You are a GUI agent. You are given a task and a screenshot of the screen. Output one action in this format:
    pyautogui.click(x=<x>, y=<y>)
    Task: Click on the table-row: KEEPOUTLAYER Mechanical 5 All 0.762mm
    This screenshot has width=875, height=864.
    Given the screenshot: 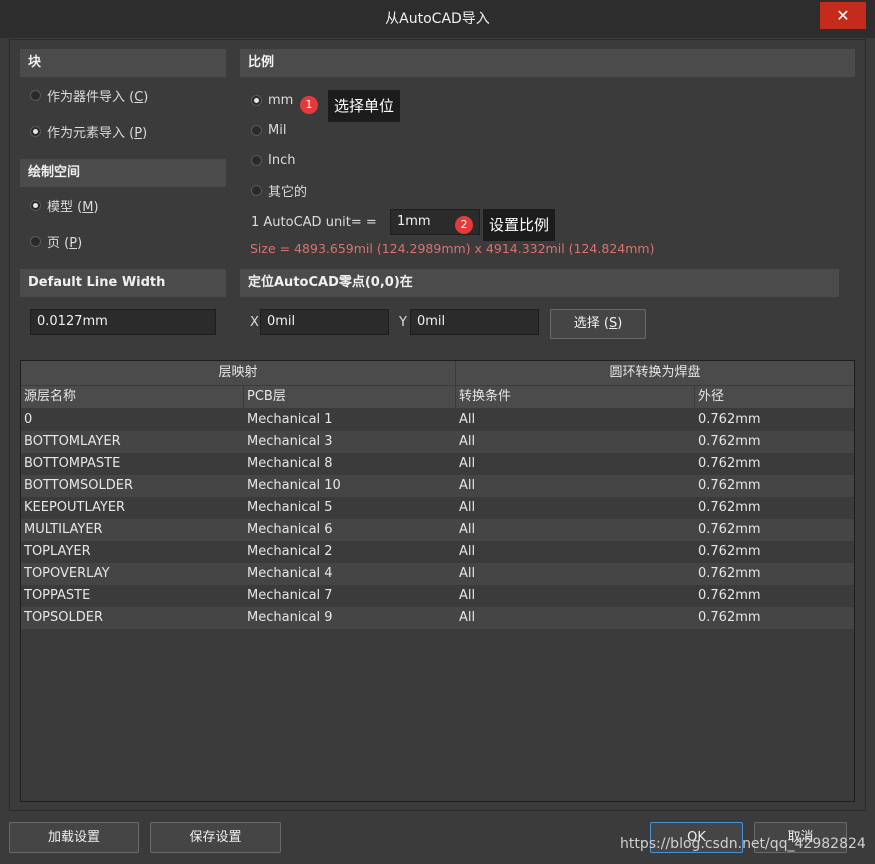 What is the action you would take?
    pyautogui.click(x=437, y=508)
    